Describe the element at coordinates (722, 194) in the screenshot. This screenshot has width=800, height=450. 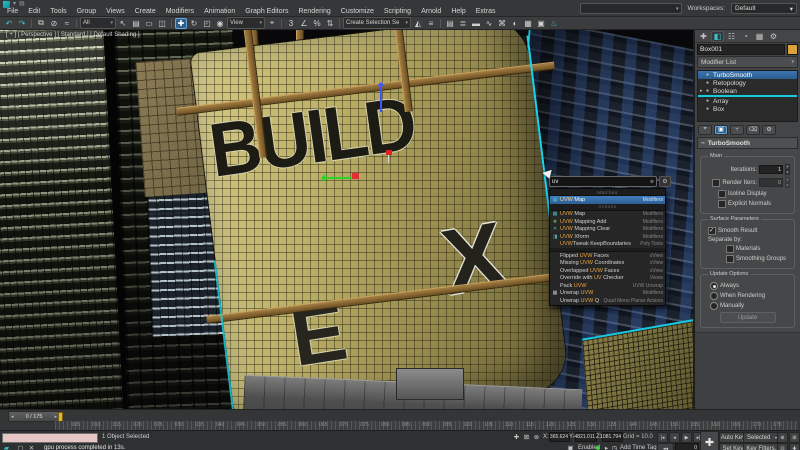
I see `isoline-display-checkbox` at that location.